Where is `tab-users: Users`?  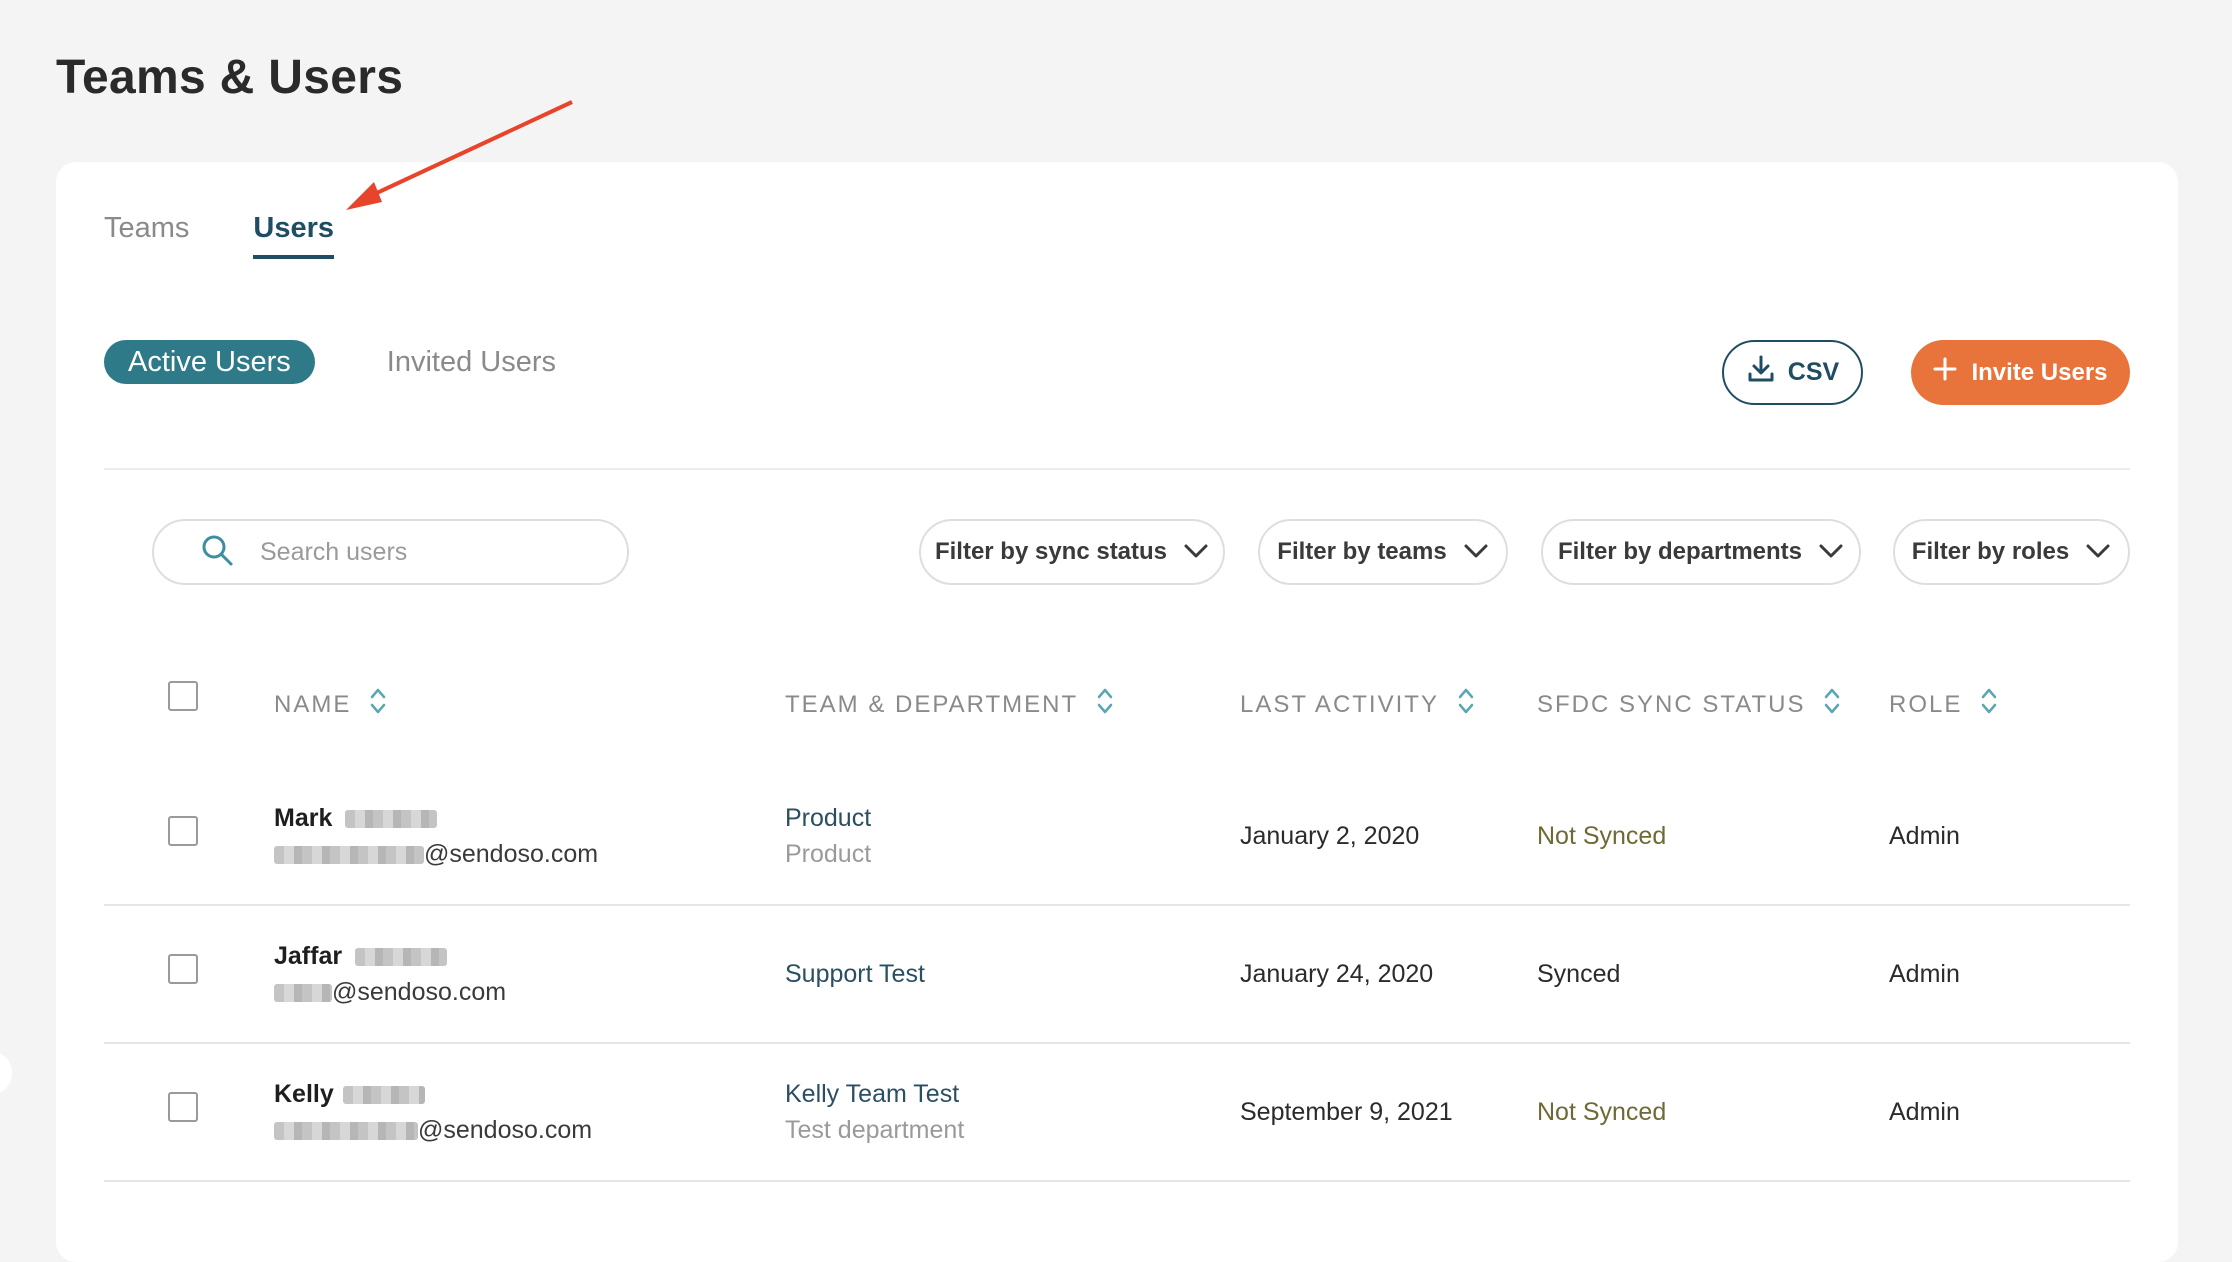 tab-users: Users is located at coordinates (294, 235).